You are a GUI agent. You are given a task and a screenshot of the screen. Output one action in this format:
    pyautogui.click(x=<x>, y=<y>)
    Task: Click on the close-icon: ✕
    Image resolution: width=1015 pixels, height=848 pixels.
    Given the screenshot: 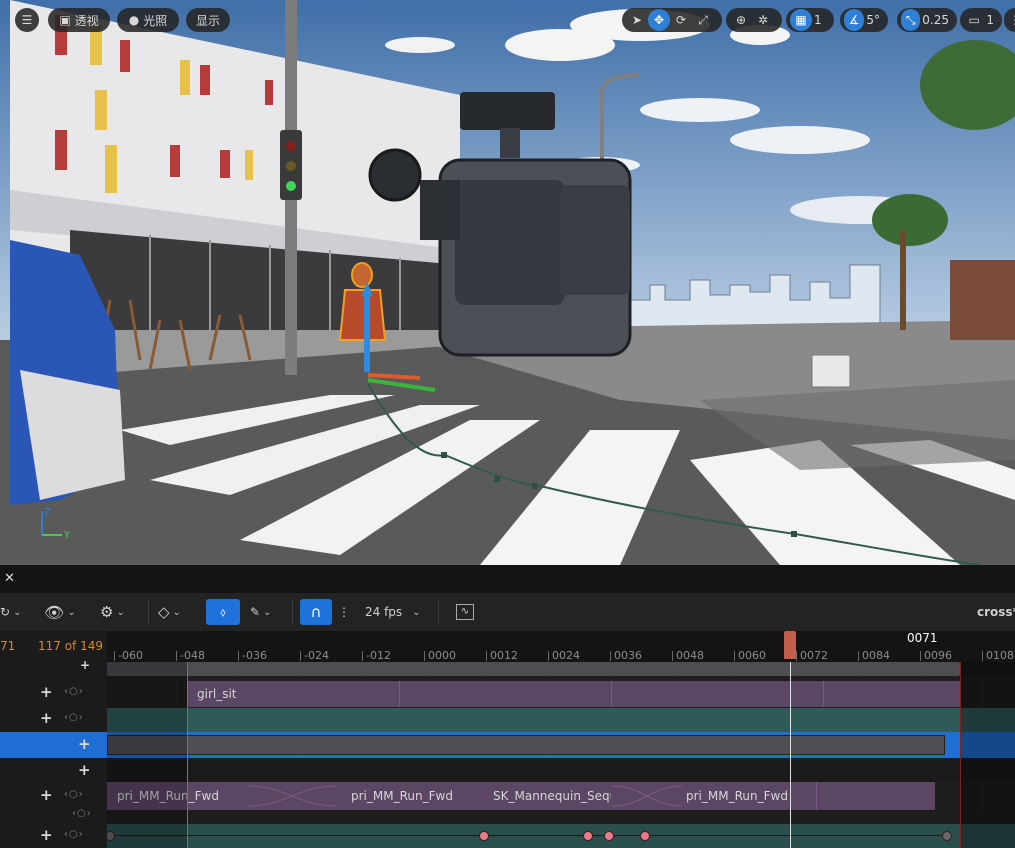 What is the action you would take?
    pyautogui.click(x=9, y=578)
    